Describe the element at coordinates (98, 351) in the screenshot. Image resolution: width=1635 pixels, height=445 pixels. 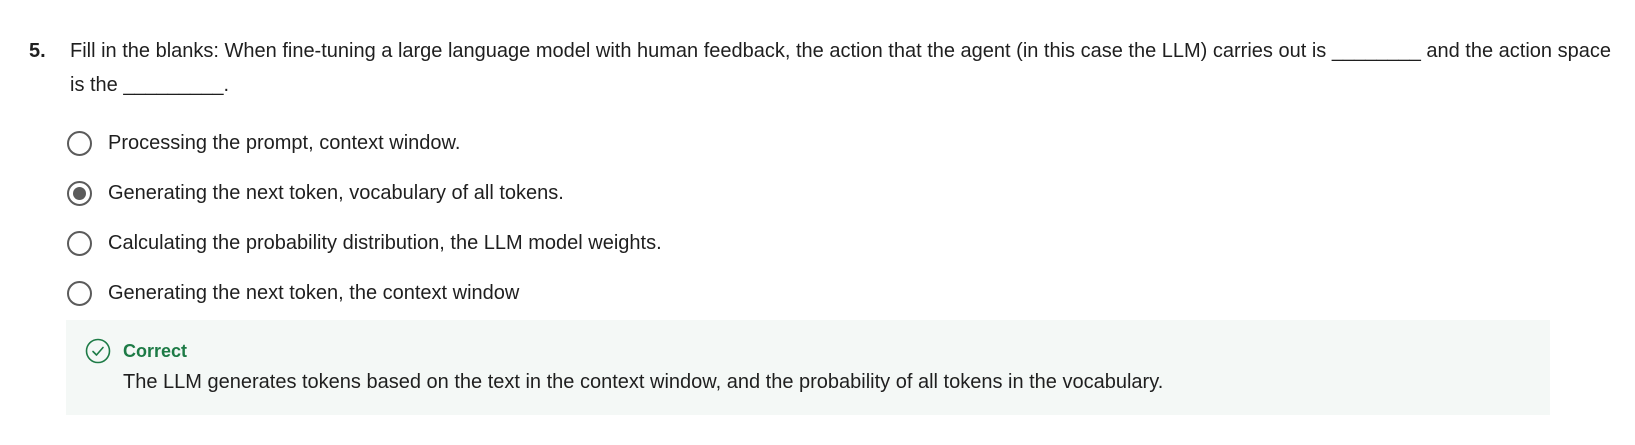
I see `check-circle-icon` at that location.